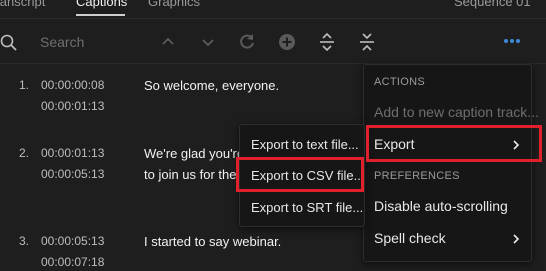 The height and width of the screenshot is (271, 546). What do you see at coordinates (287, 42) in the screenshot?
I see `add-icon` at bounding box center [287, 42].